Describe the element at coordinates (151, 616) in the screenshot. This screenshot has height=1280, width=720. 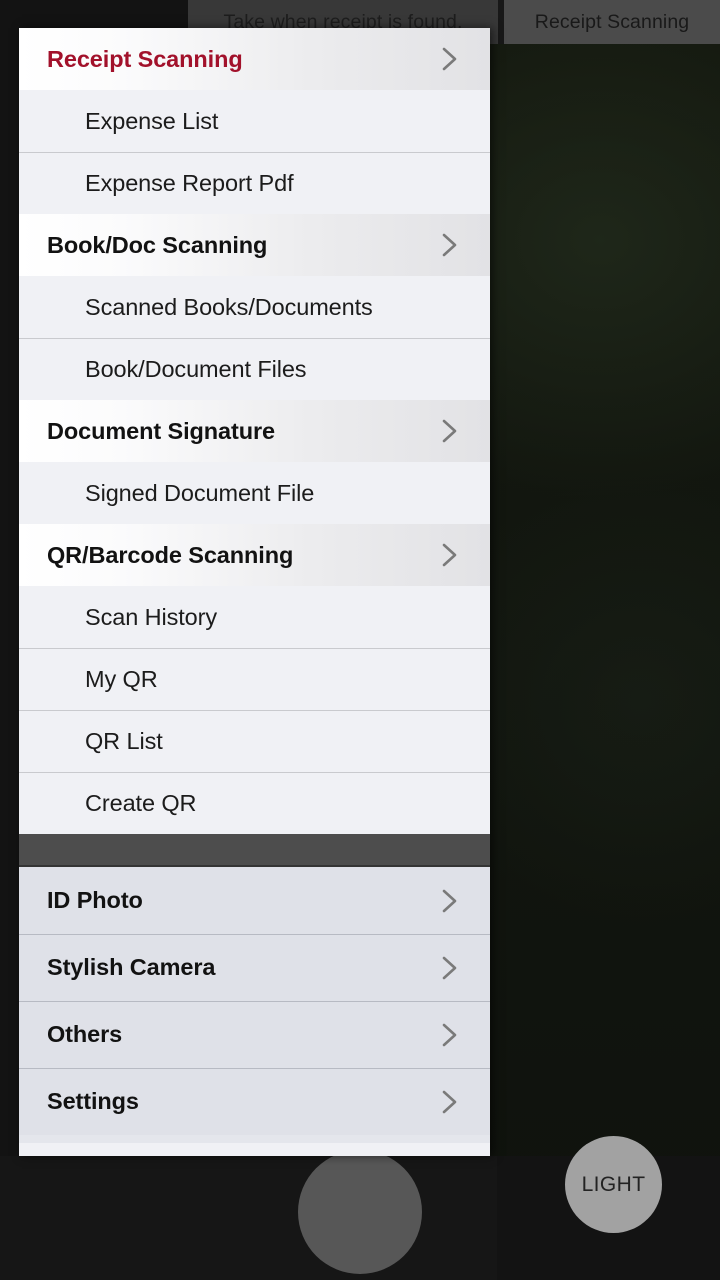
I see `drawer-item-label: Scan History` at that location.